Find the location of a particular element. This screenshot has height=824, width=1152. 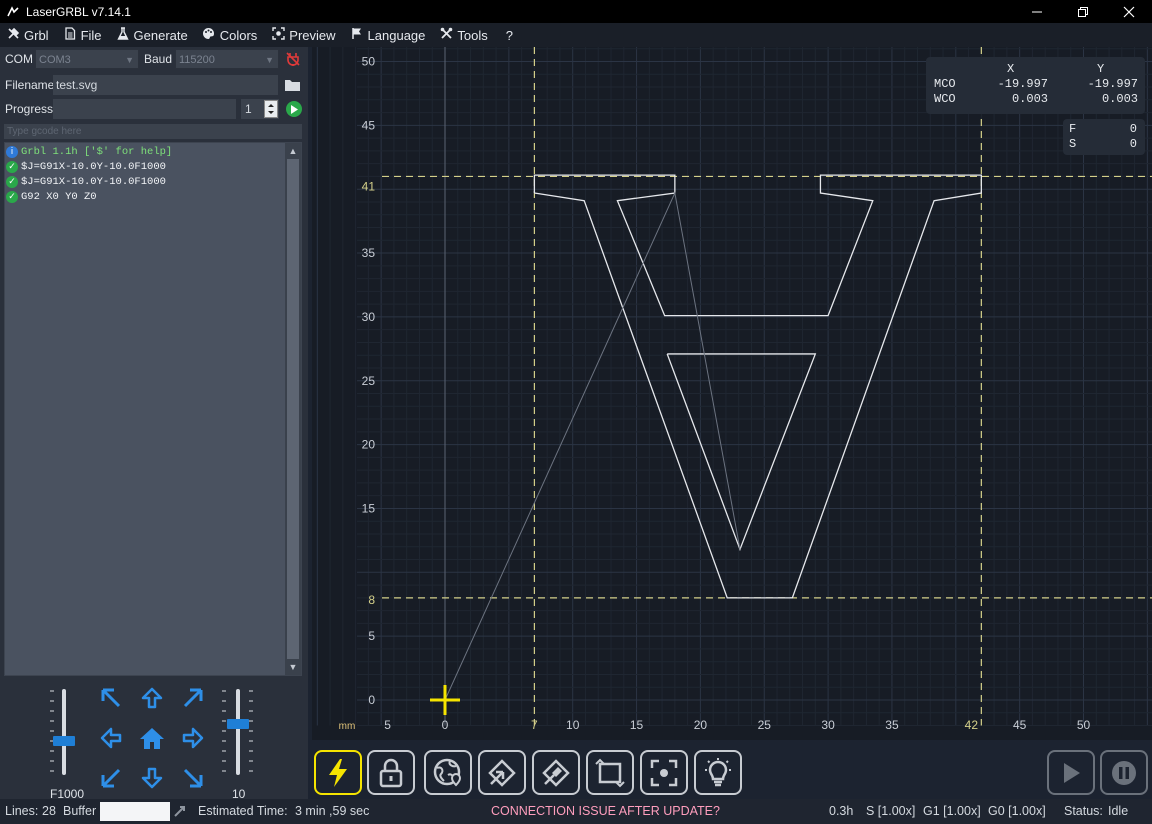

run-button is located at coordinates (1071, 772).